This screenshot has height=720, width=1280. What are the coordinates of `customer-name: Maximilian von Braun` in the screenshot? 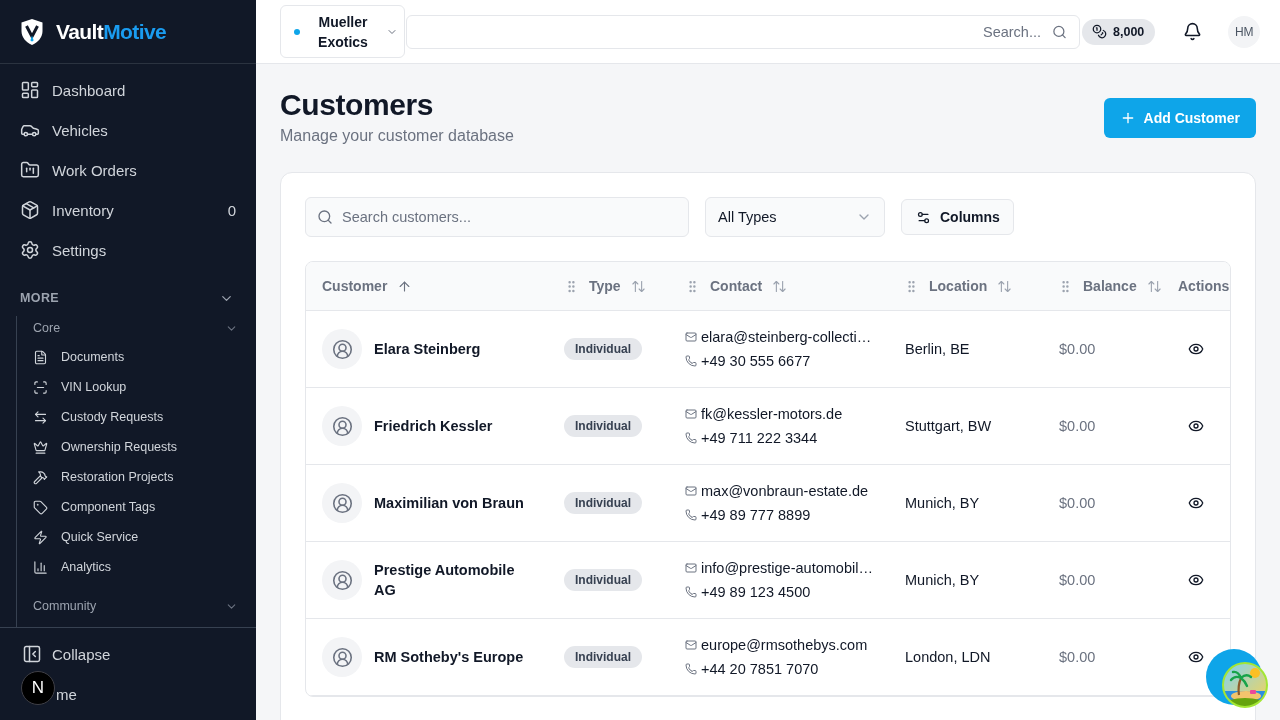 It's located at (449, 503).